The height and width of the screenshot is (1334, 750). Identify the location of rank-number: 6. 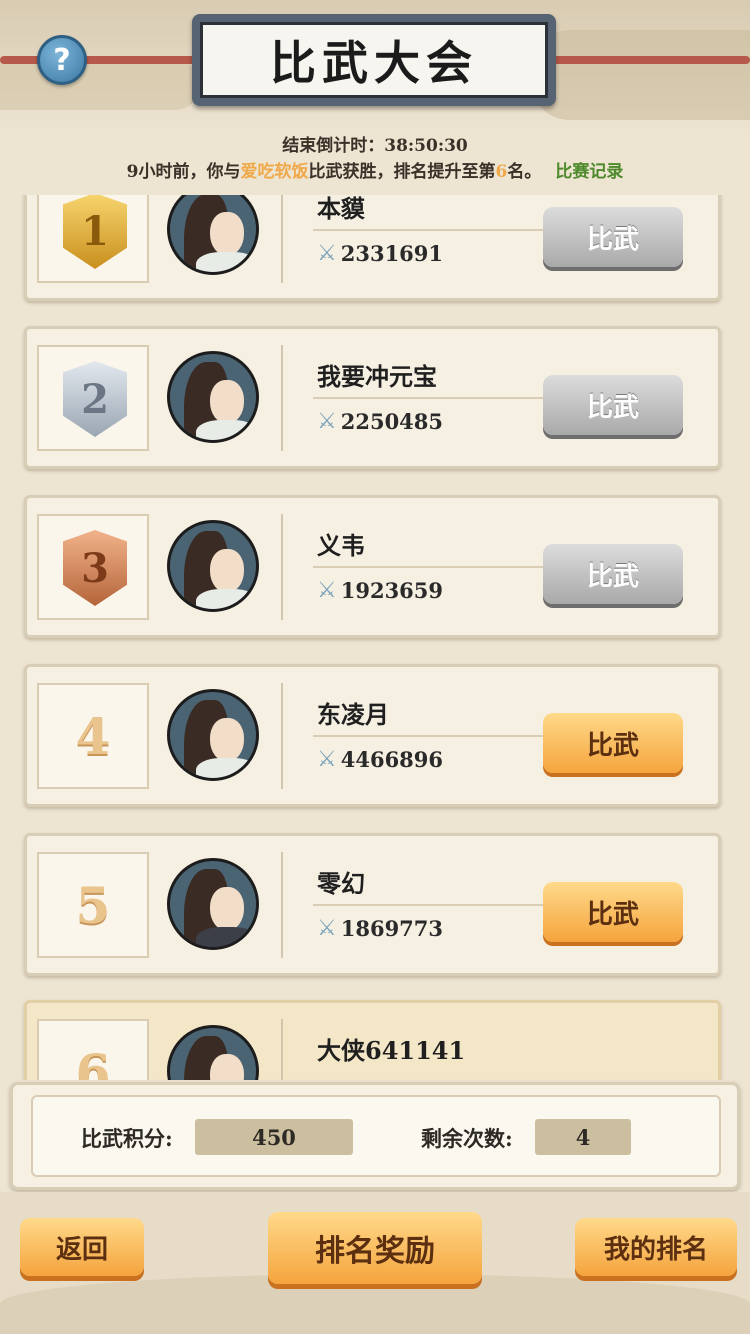
(93, 1061).